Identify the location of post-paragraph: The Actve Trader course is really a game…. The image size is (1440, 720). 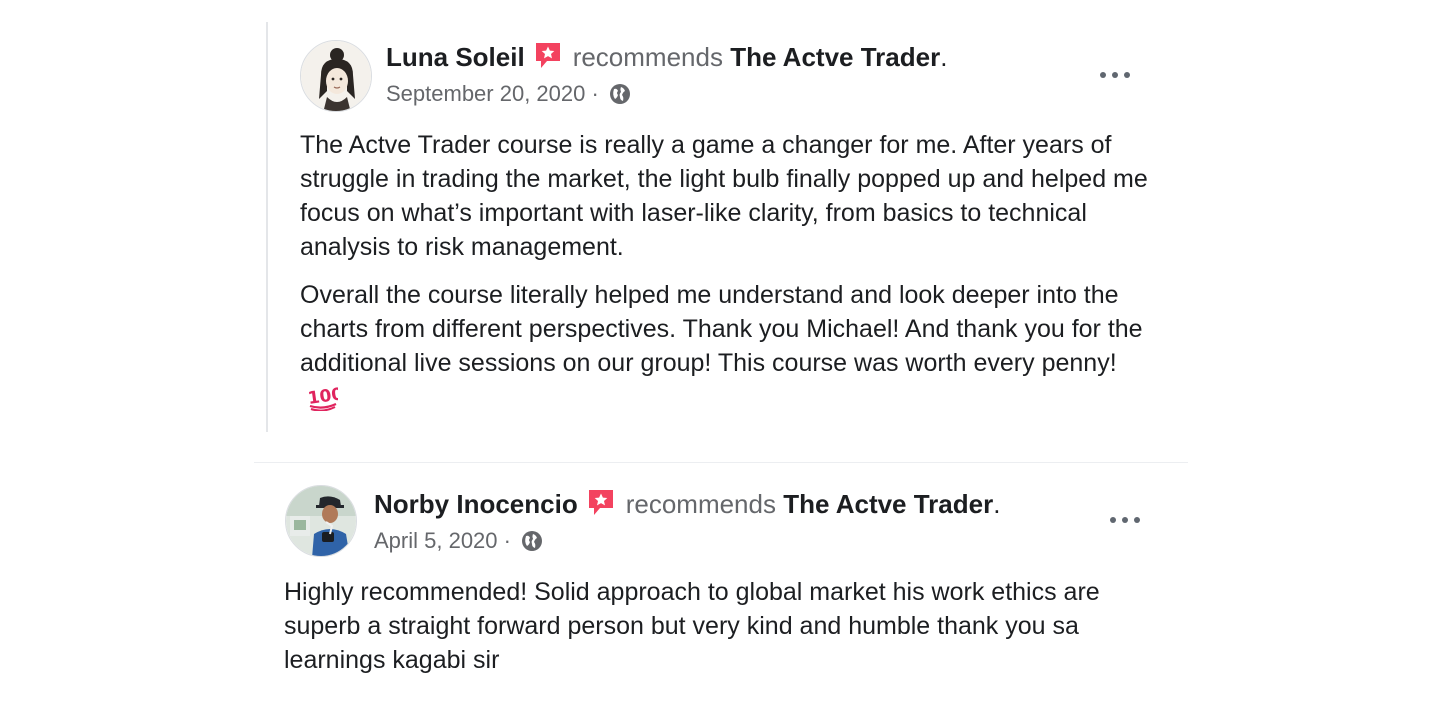
(724, 196).